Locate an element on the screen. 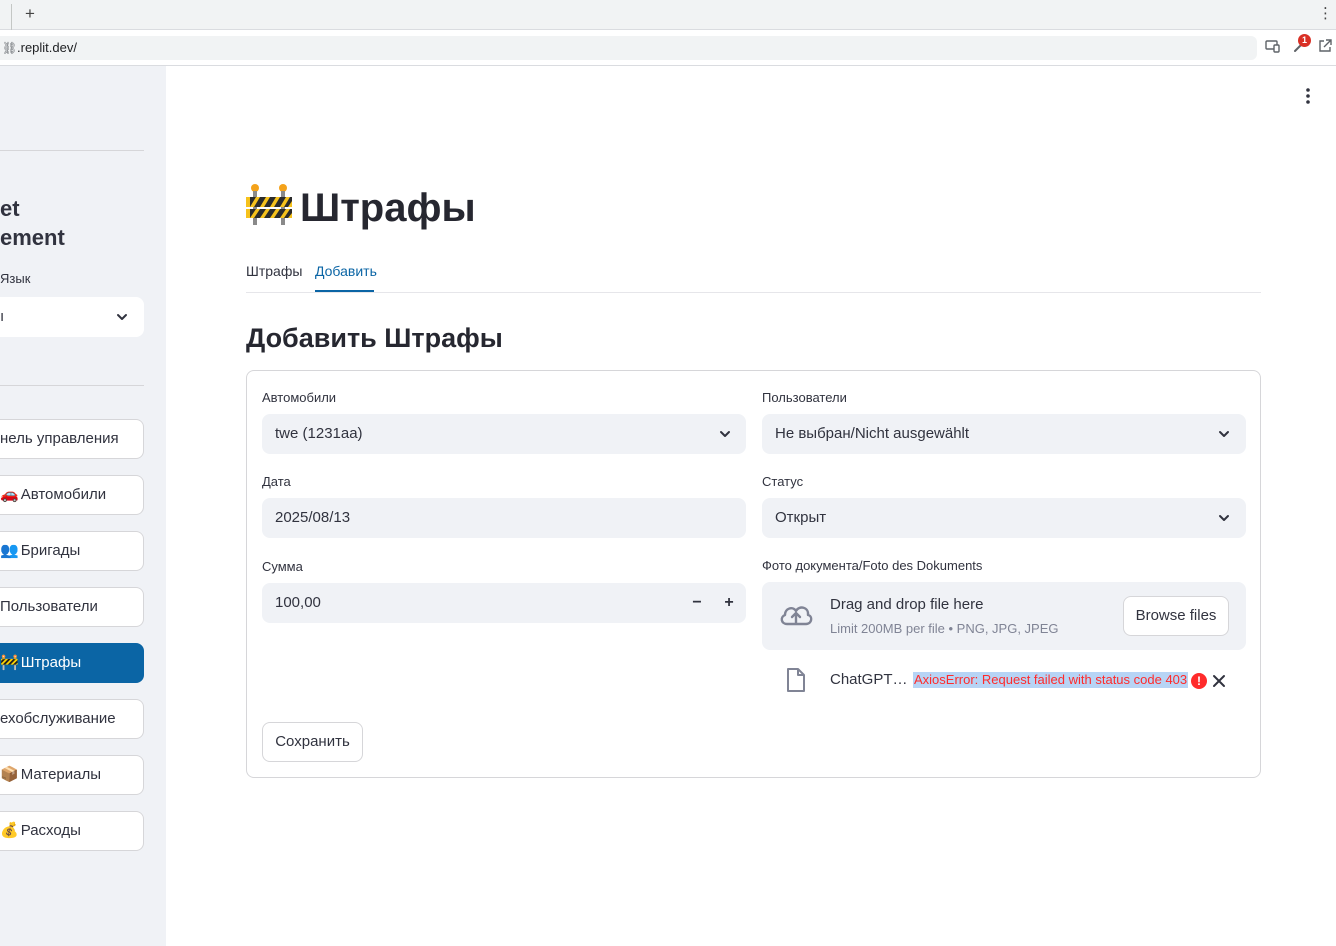 The width and height of the screenshot is (1336, 946). sidebar-nav-button: 🚗 Автомобили is located at coordinates (72, 495).